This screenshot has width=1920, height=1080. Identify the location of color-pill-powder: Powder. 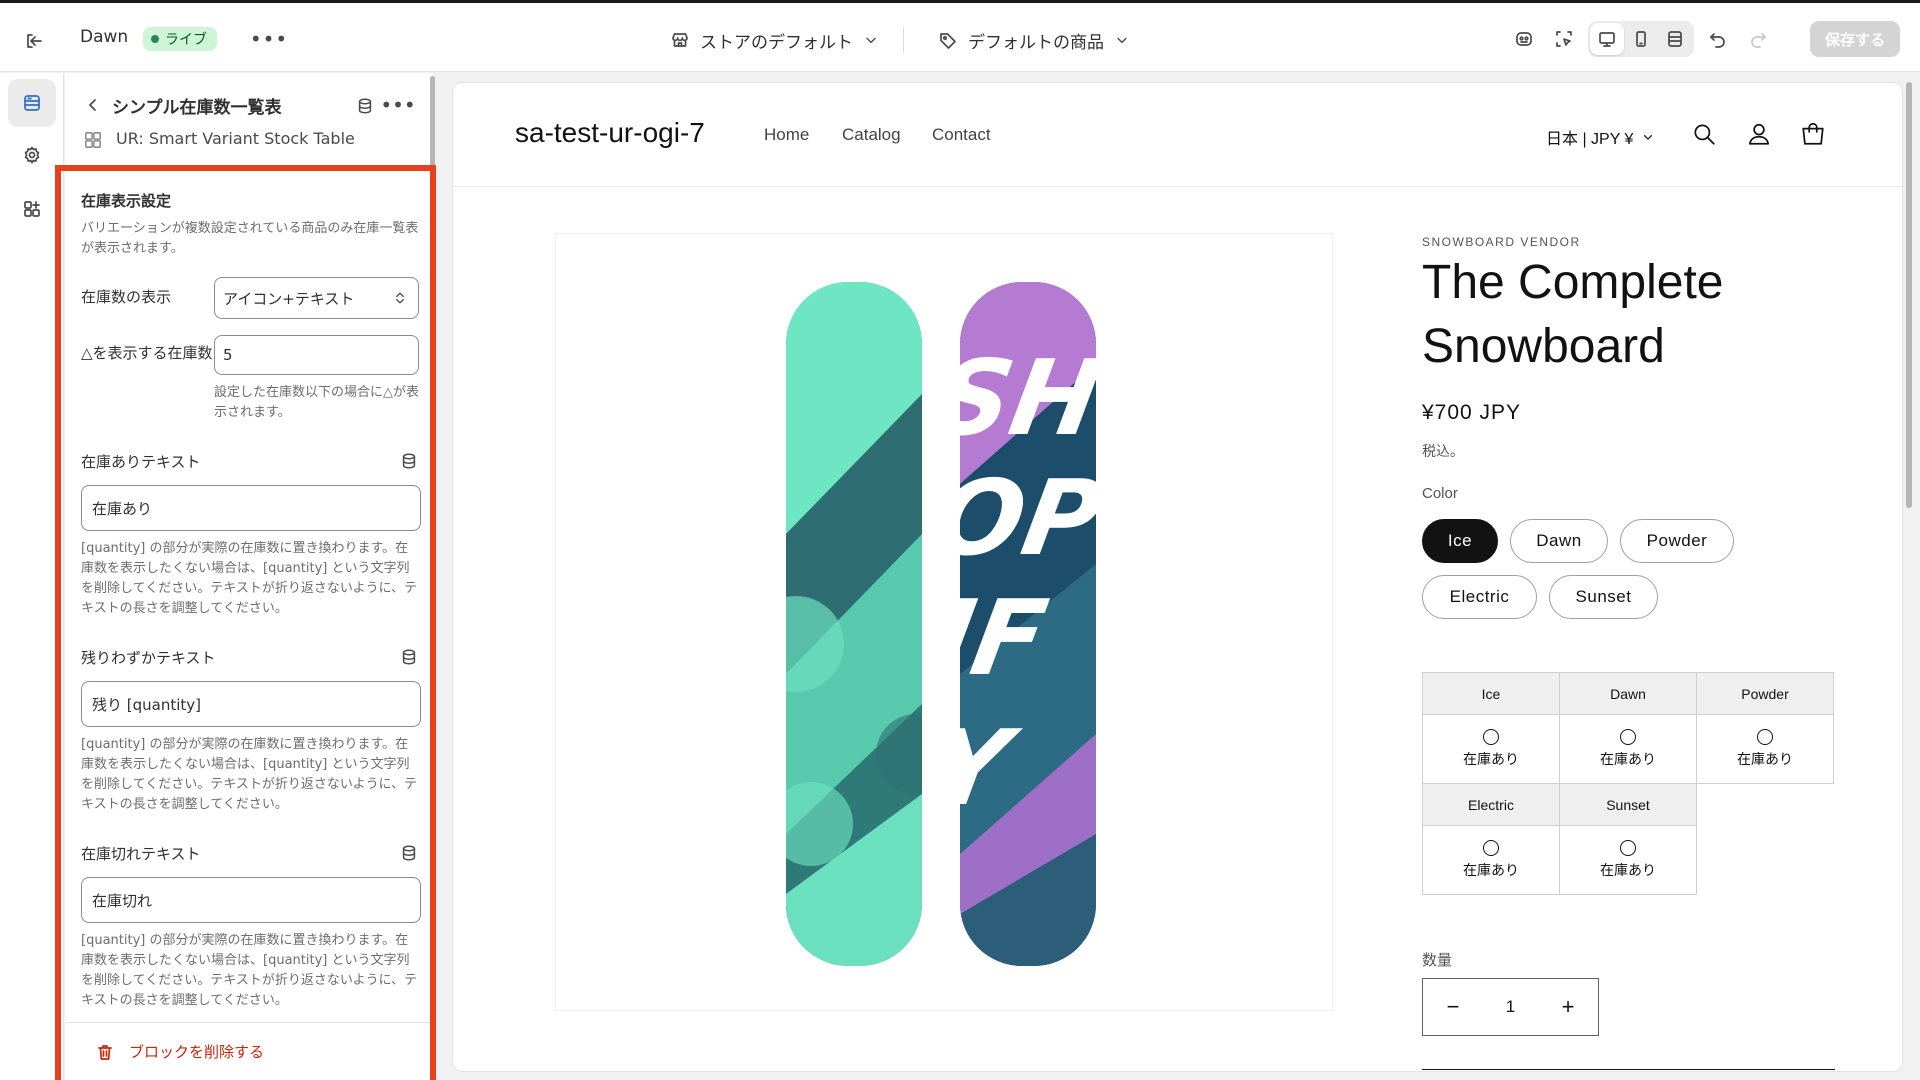
(1677, 541).